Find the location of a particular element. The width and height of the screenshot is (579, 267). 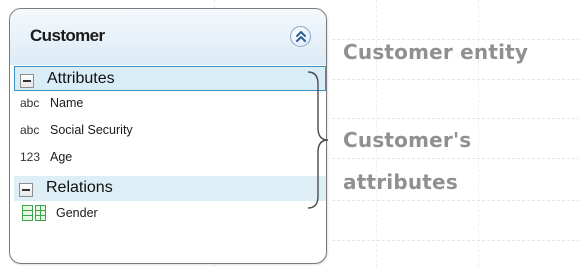

attribute-item-social-security: abc Social Security is located at coordinates (76, 130).